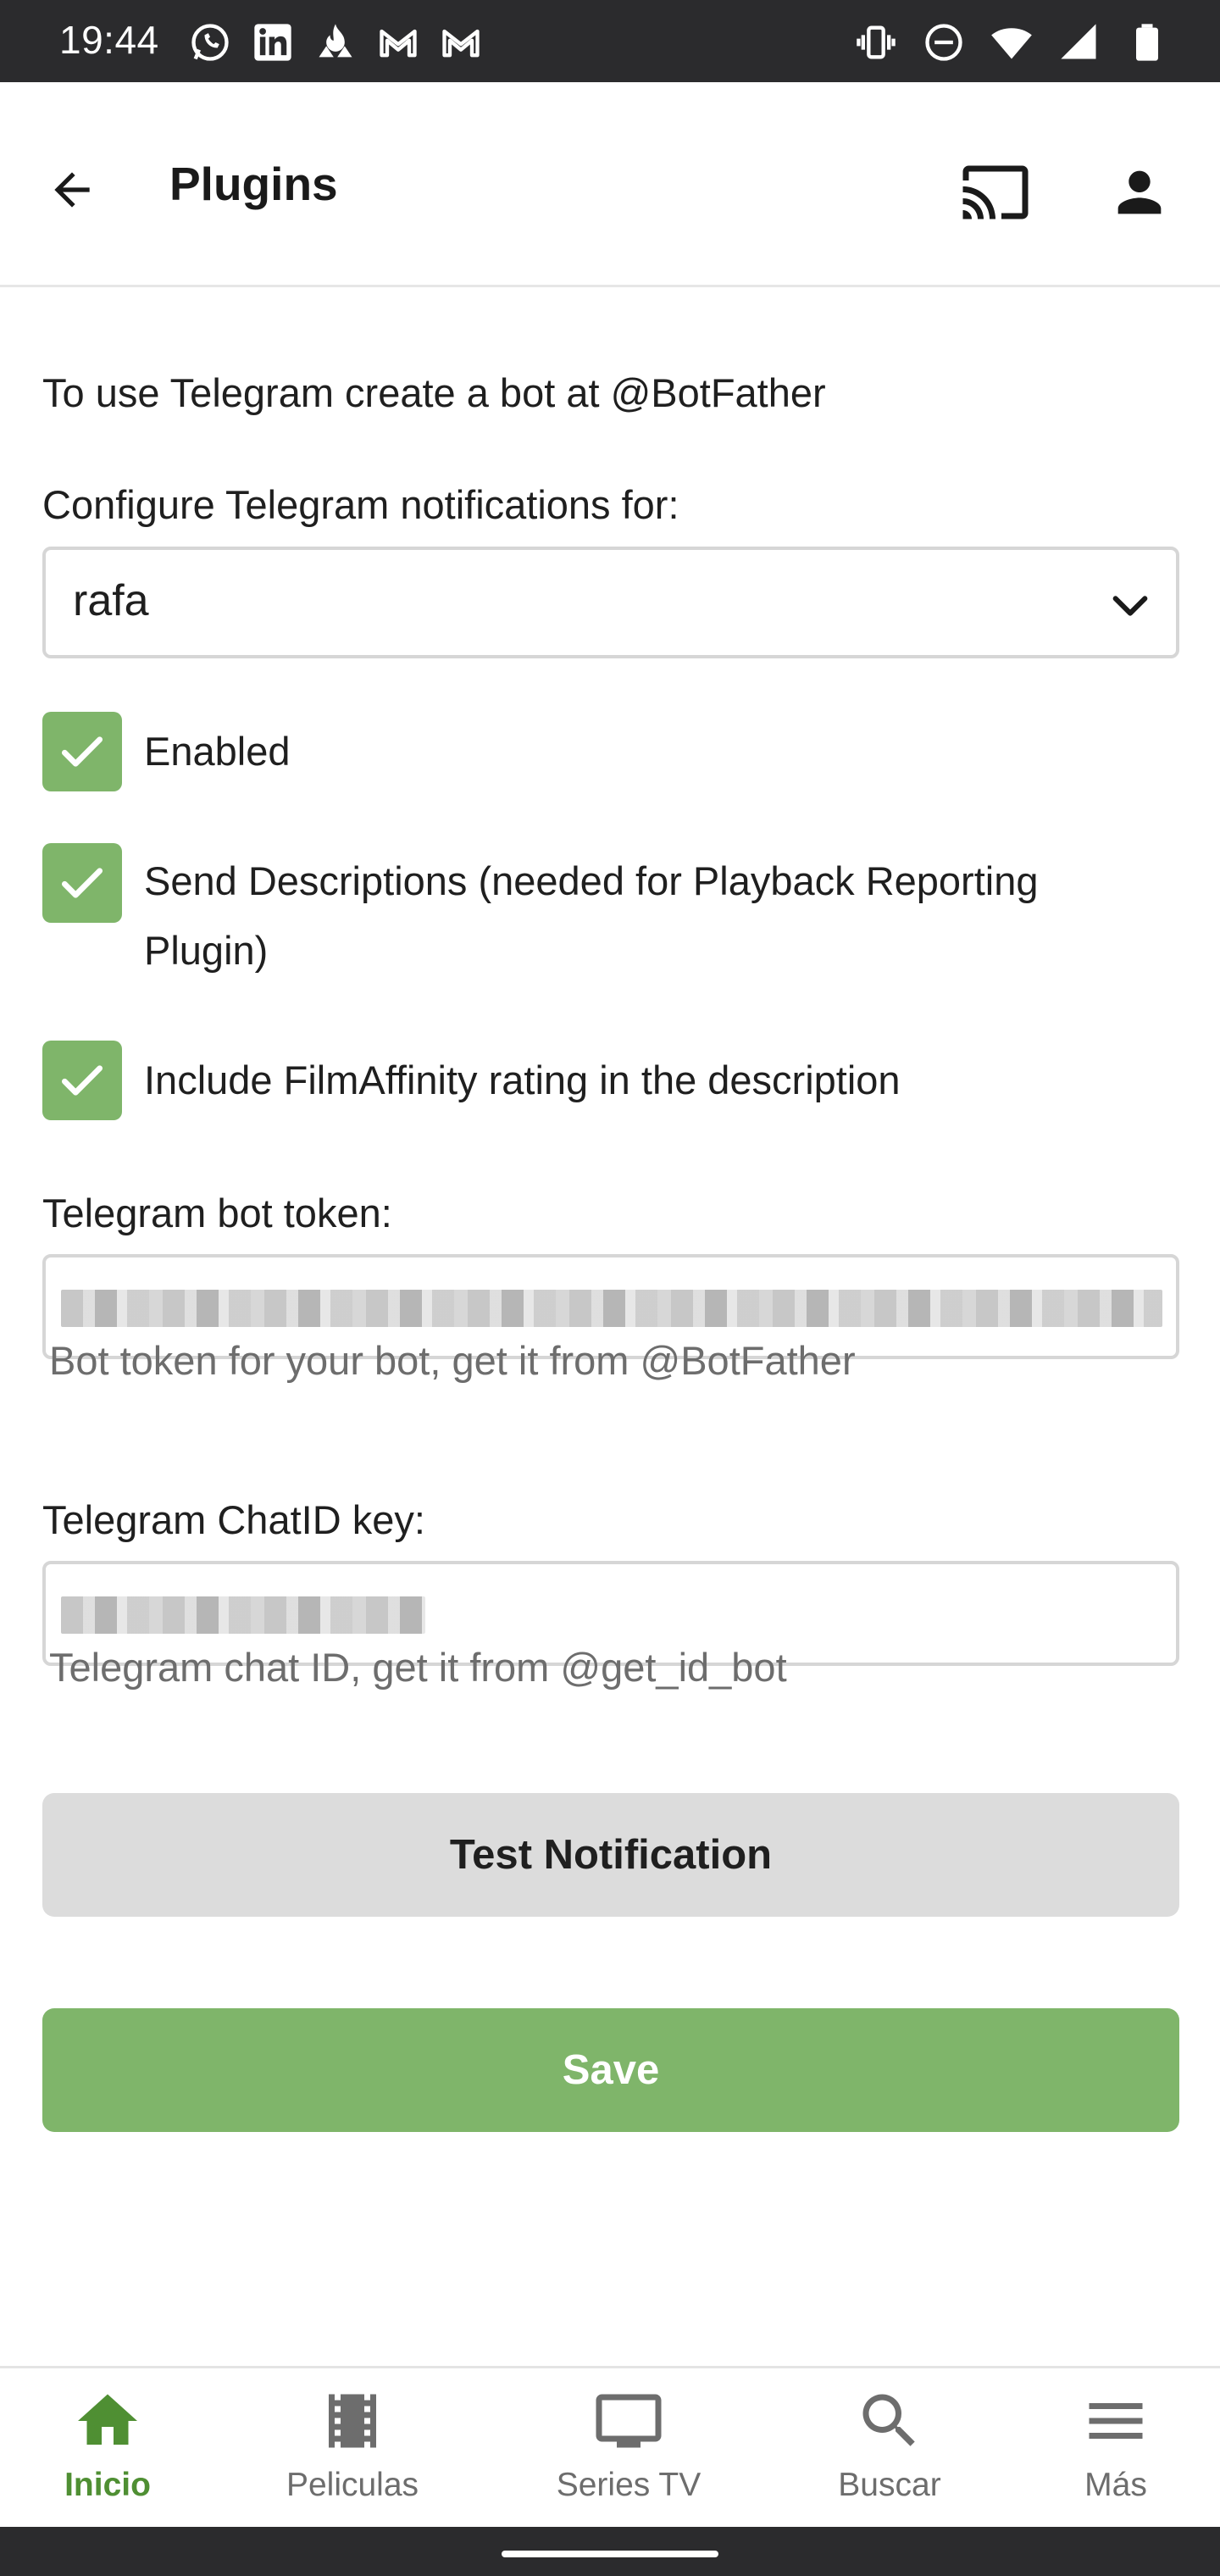  What do you see at coordinates (1116, 2453) in the screenshot?
I see `nav-item-mas: Más` at bounding box center [1116, 2453].